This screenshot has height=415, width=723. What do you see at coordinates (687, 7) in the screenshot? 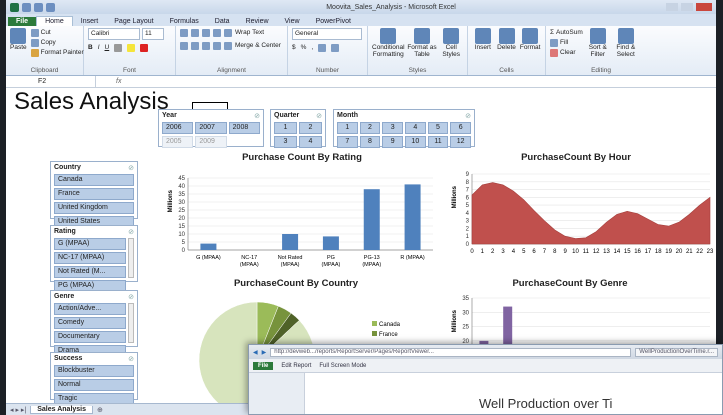
I see `restore-icon` at bounding box center [687, 7].